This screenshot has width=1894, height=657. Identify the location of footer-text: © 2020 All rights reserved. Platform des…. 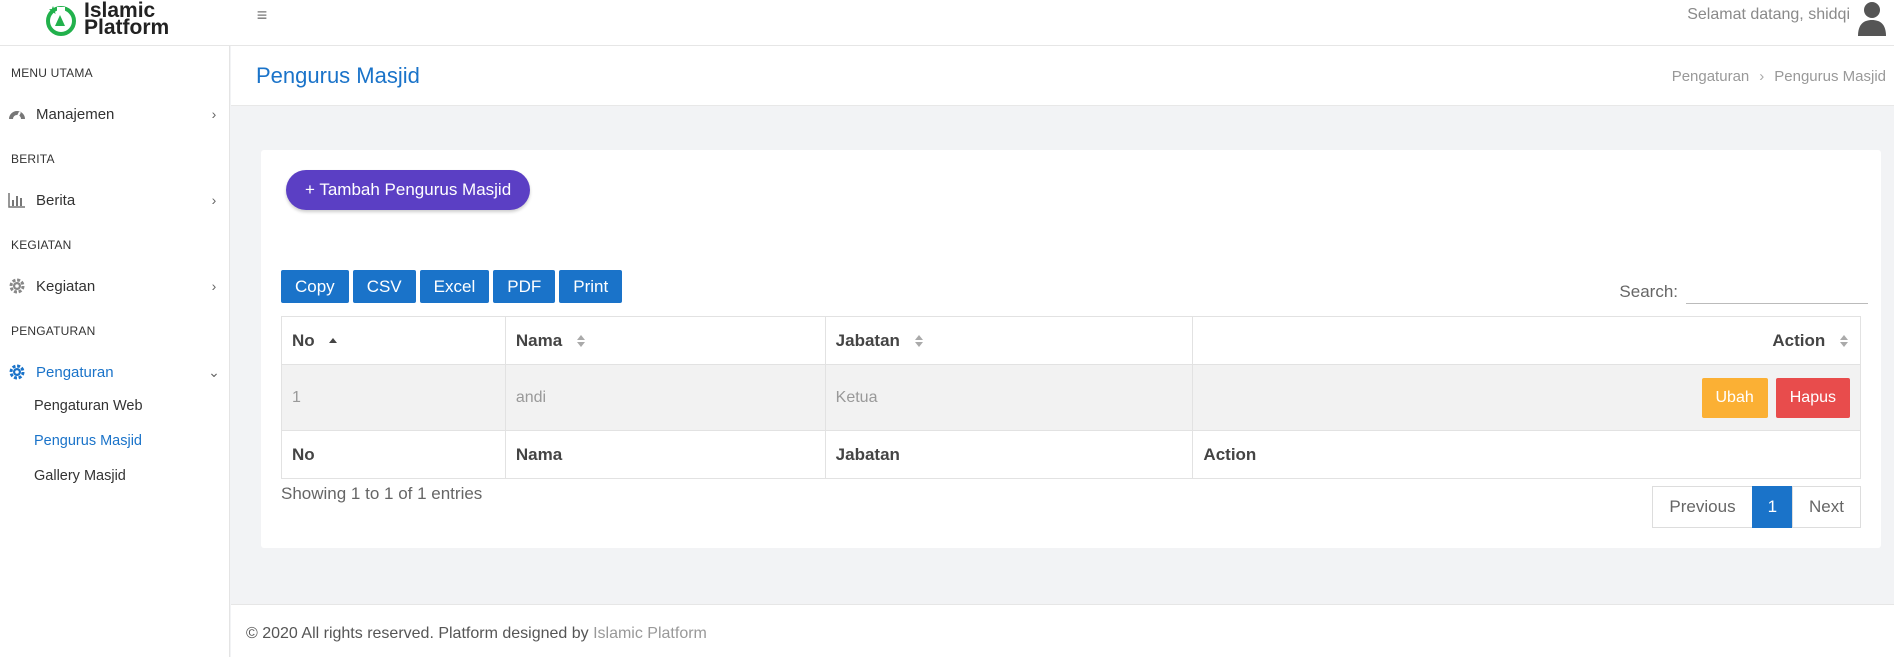
(476, 634).